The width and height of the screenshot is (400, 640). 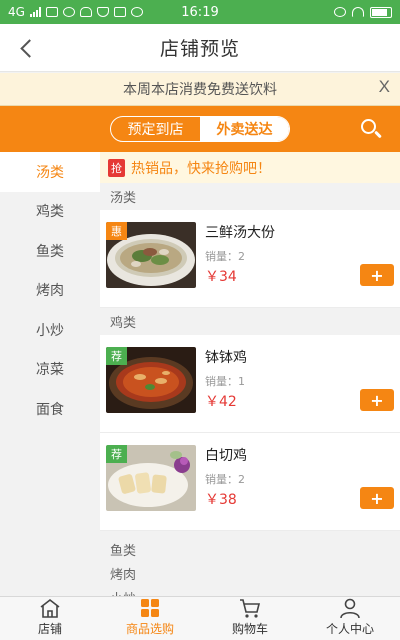 I want to click on dish-image-white-cut-chicken: 荐, so click(x=151, y=478).